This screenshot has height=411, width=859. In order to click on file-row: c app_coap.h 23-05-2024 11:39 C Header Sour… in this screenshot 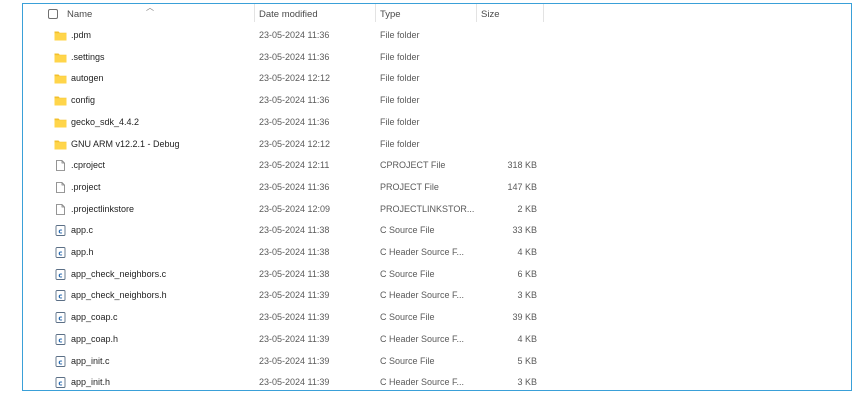, I will do `click(437, 340)`.